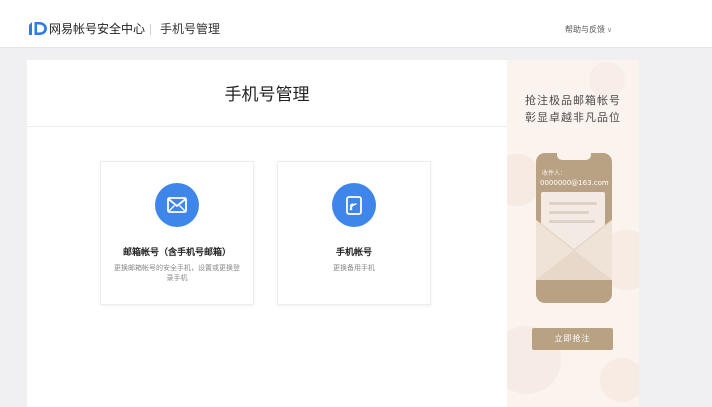  What do you see at coordinates (150, 29) in the screenshot?
I see `header-divider` at bounding box center [150, 29].